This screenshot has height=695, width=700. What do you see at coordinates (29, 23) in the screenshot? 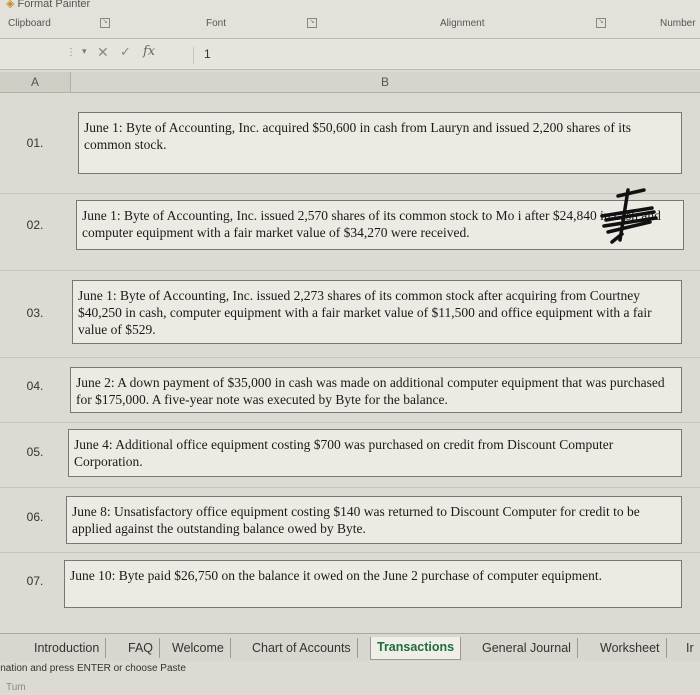
I see `clipboard-group-label: Clipboard` at bounding box center [29, 23].